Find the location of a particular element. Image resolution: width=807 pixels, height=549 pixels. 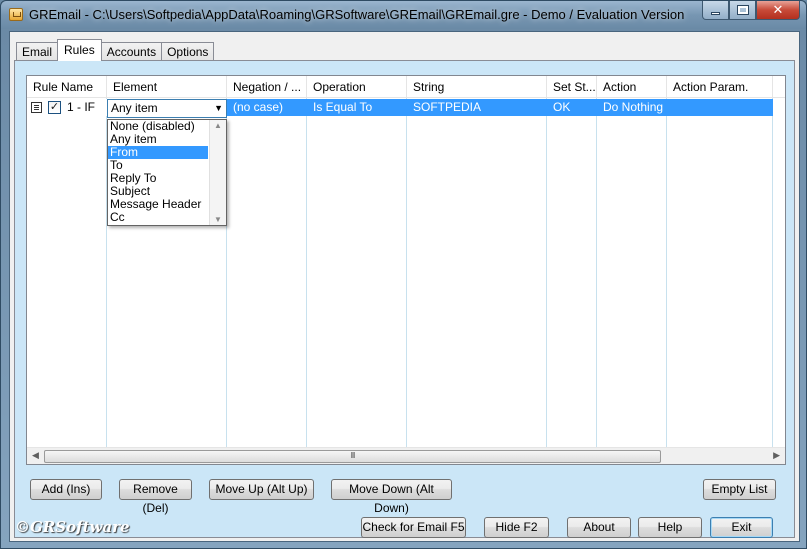

help-button: Help is located at coordinates (670, 527).